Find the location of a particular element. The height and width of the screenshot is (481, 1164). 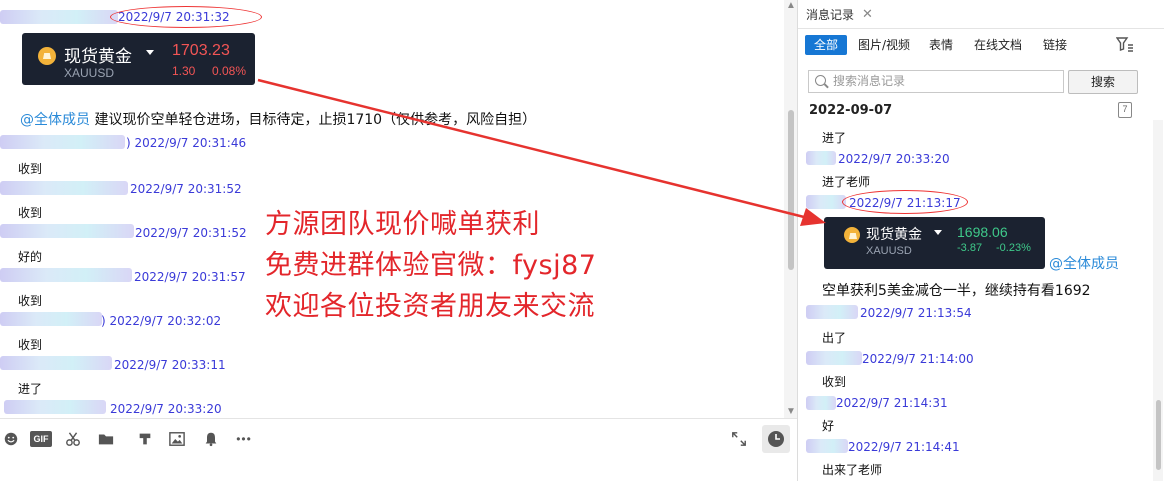

music-icon is located at coordinates (145, 439).